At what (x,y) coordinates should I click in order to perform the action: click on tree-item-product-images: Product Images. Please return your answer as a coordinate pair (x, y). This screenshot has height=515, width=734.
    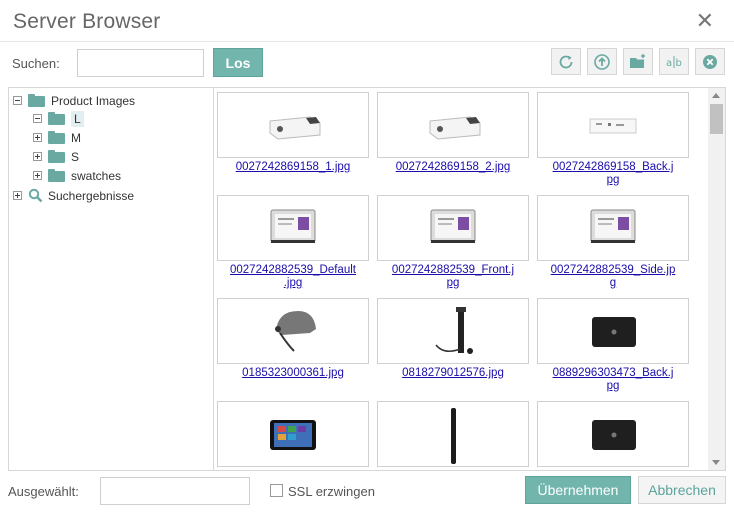
    Looking at the image, I should click on (74, 100).